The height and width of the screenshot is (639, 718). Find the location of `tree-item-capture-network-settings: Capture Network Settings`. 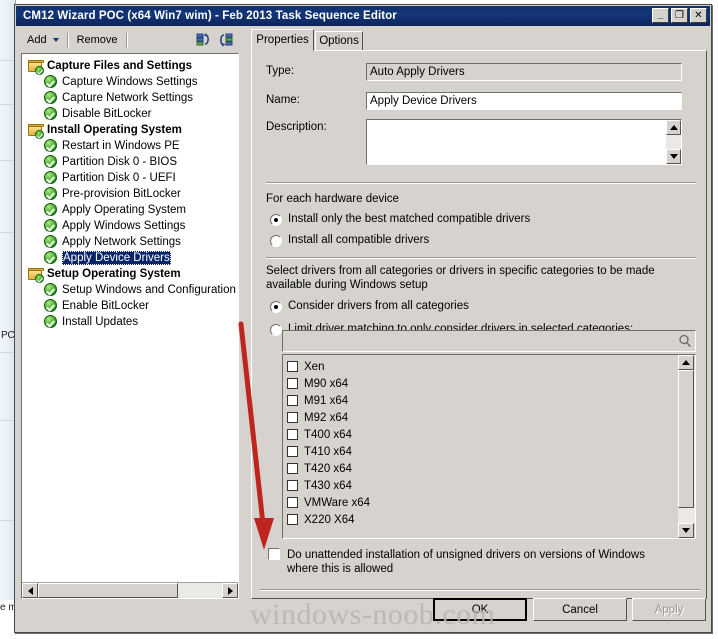

tree-item-capture-network-settings: Capture Network Settings is located at coordinates (132, 98).